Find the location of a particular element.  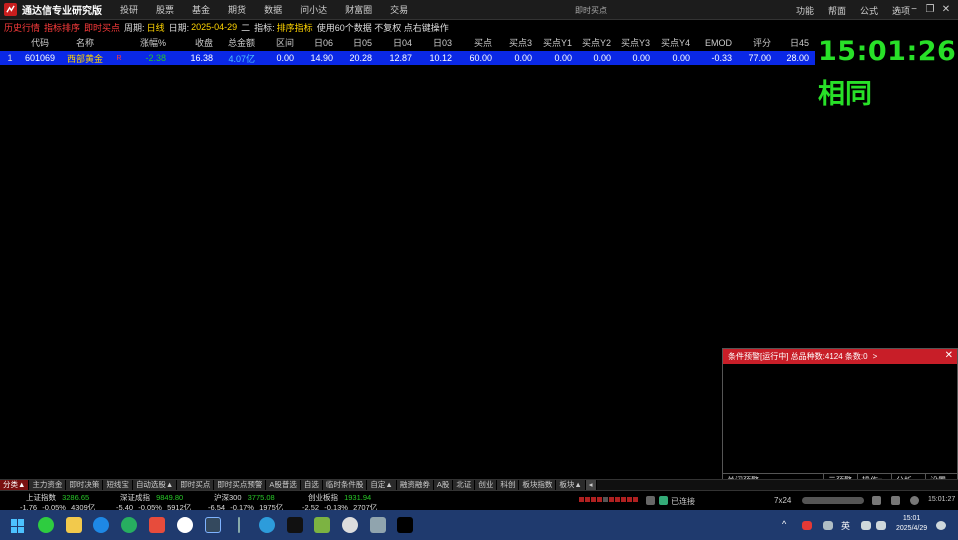

menu-item-stocks: 股票 is located at coordinates (165, 9).